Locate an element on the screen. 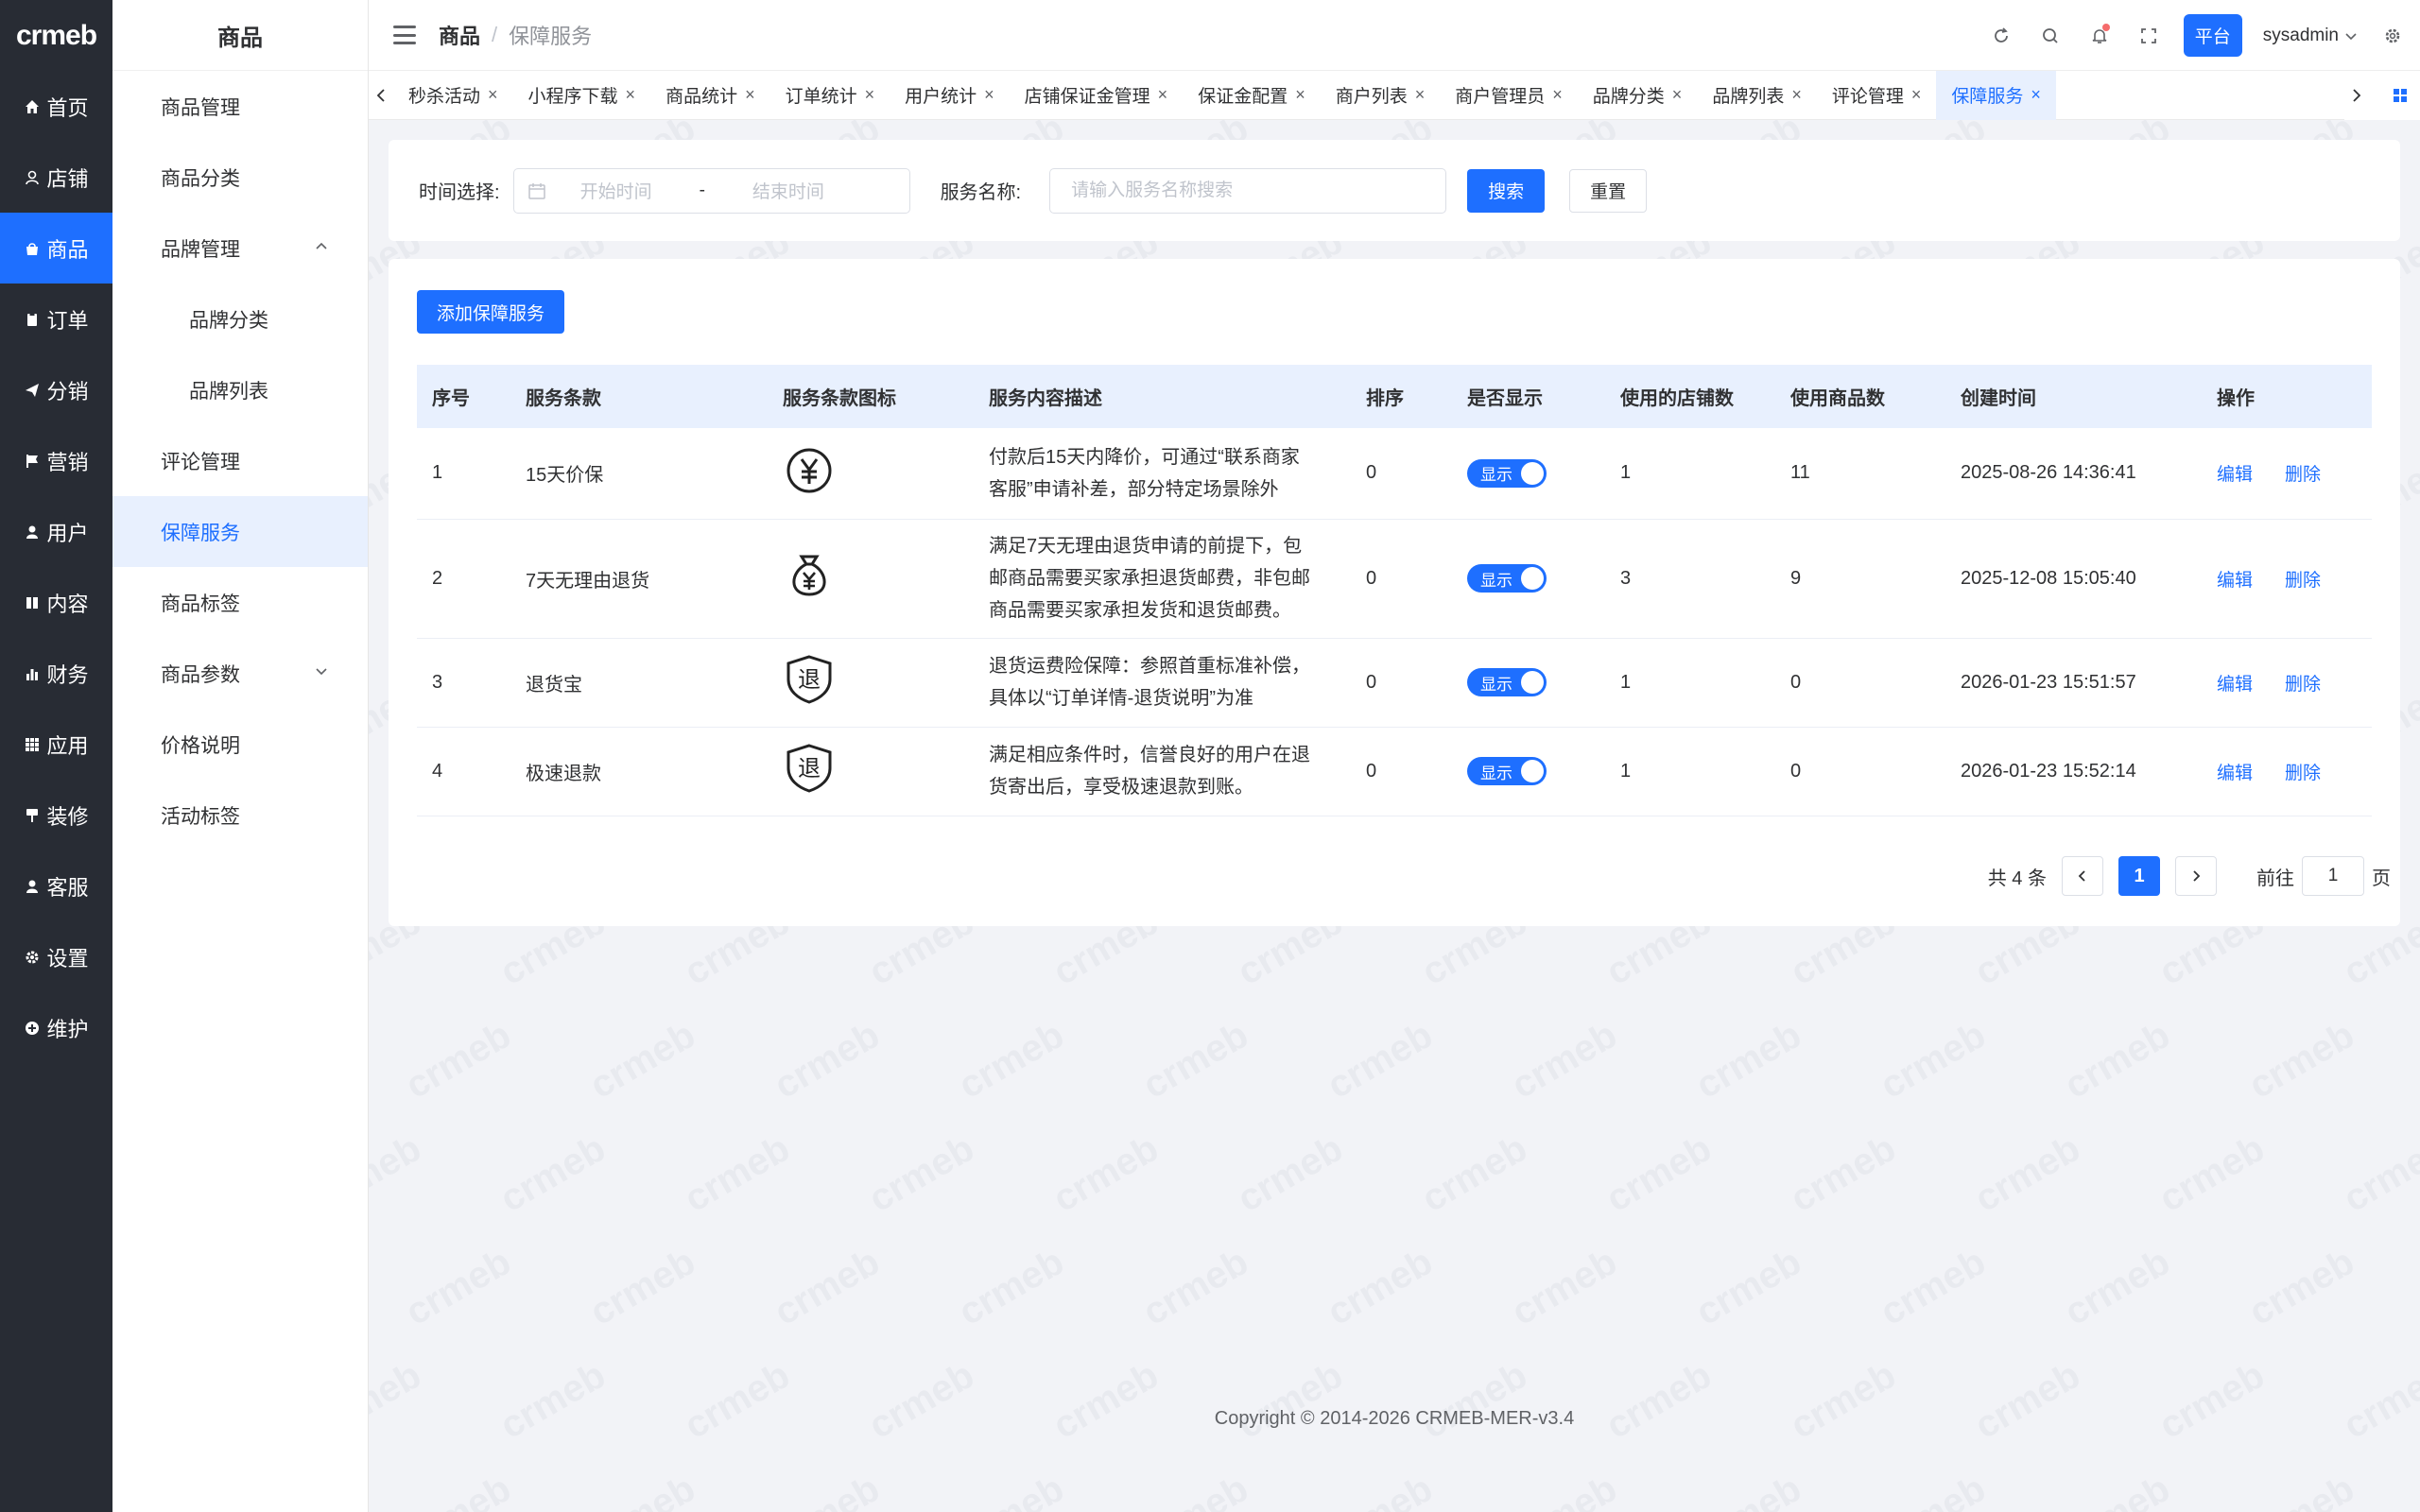 The height and width of the screenshot is (1512, 2420). submenu-item-goods-tag: 商品标签 is located at coordinates (240, 602).